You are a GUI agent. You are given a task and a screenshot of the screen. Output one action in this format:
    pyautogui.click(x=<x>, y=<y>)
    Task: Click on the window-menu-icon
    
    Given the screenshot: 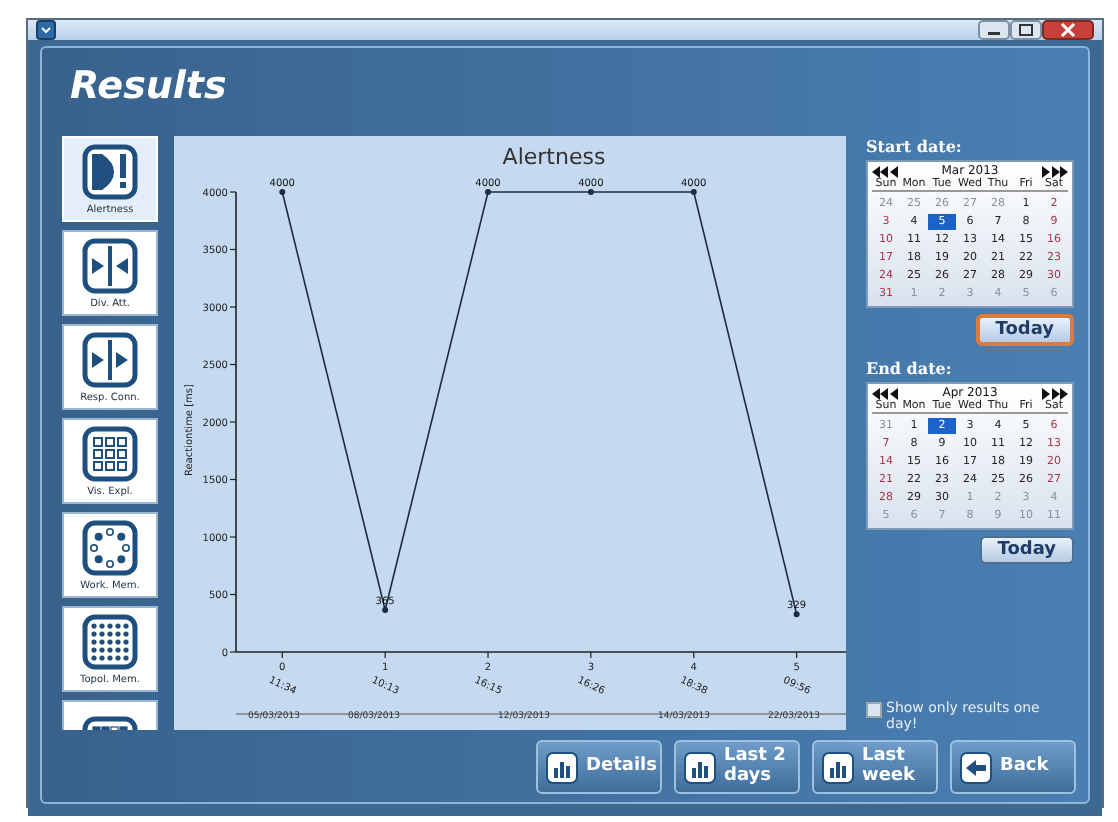 What is the action you would take?
    pyautogui.click(x=46, y=30)
    